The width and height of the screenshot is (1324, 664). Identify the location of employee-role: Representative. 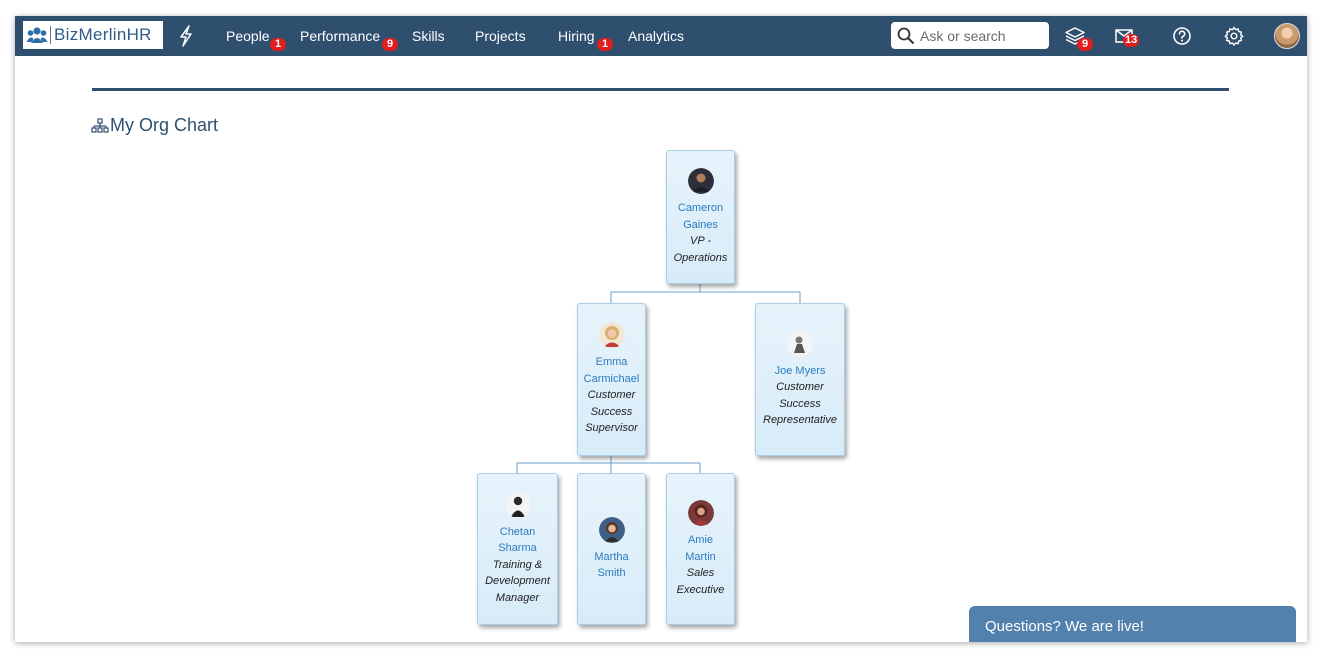
(800, 420).